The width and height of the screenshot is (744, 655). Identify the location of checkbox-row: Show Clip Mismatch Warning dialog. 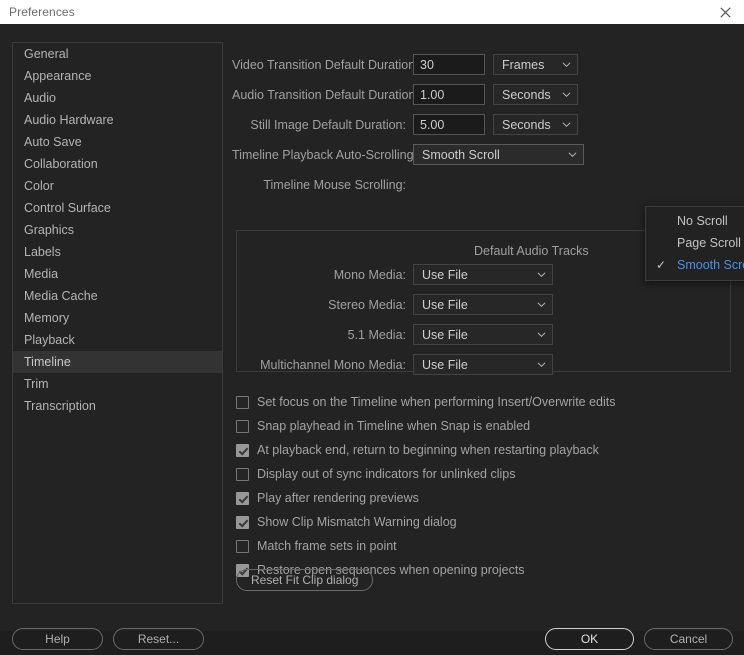
(346, 522).